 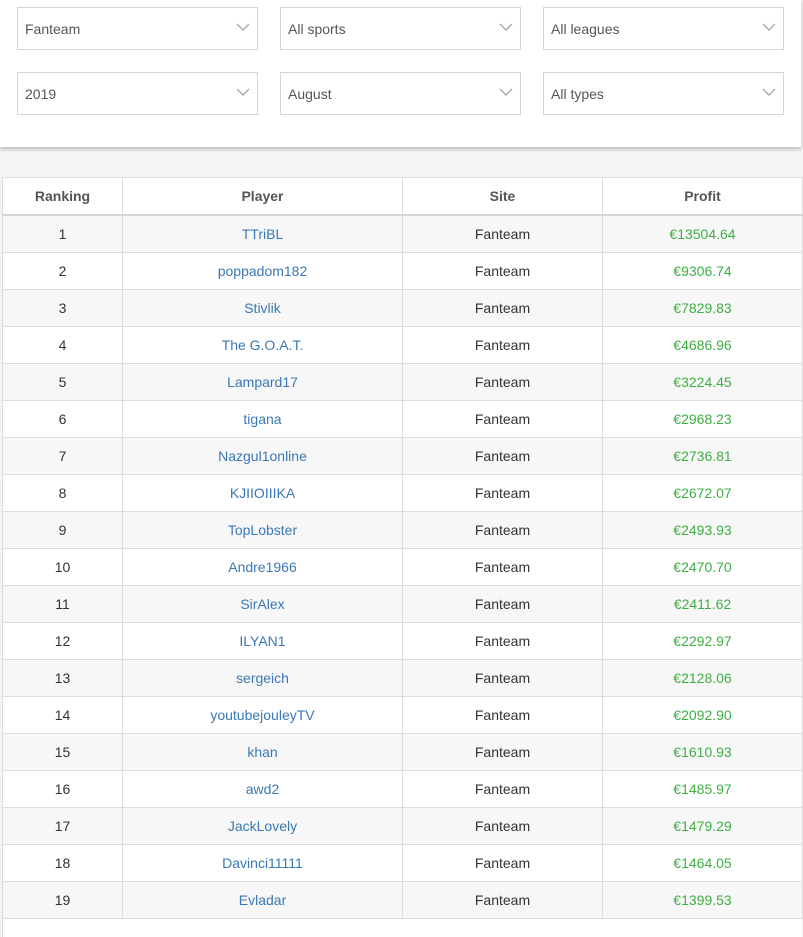 What do you see at coordinates (62, 493) in the screenshot?
I see `rank-cell: 8` at bounding box center [62, 493].